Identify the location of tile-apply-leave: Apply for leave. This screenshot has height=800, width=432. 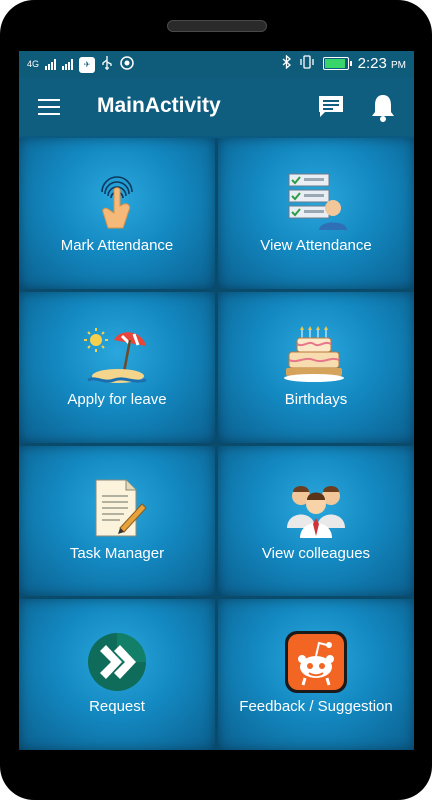
(117, 367).